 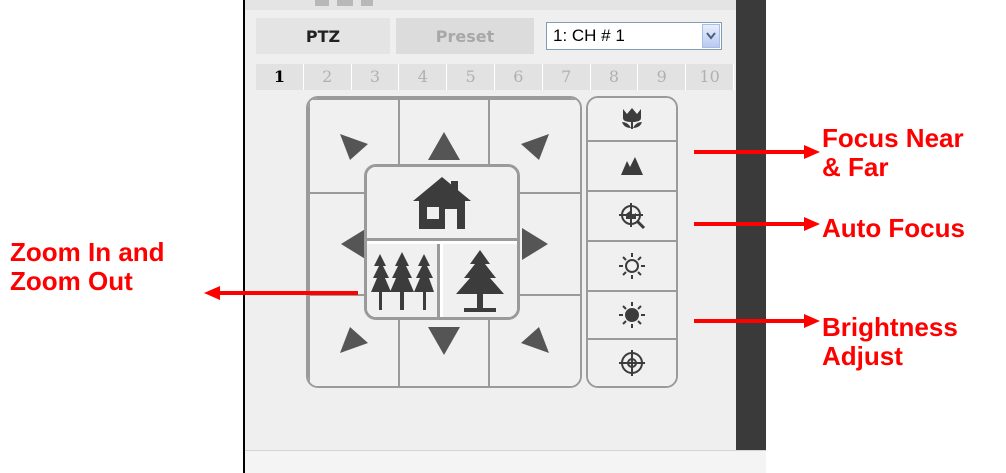 I want to click on annotation-zoom-line2: Zoom Out, so click(x=71, y=281).